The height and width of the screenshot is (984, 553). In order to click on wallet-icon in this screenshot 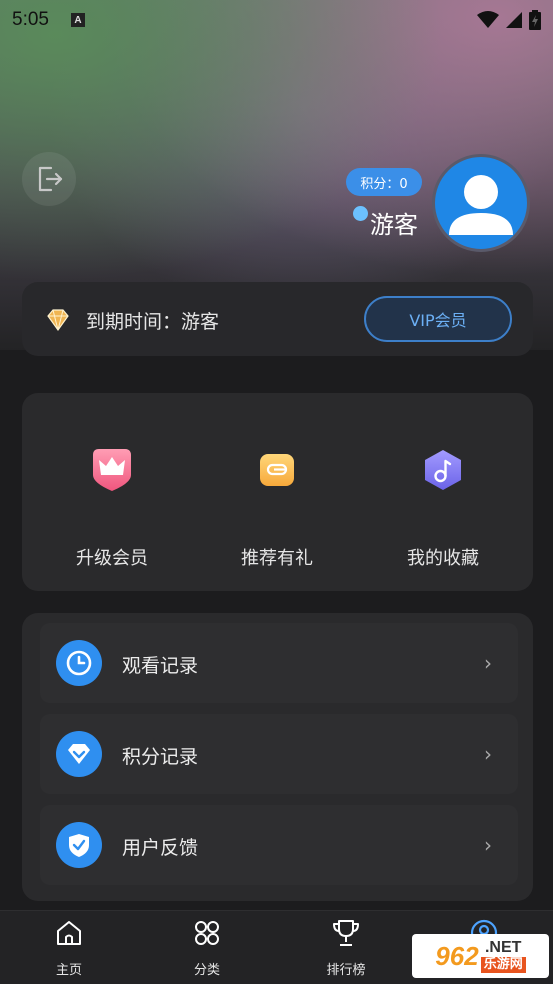, I will do `click(277, 470)`.